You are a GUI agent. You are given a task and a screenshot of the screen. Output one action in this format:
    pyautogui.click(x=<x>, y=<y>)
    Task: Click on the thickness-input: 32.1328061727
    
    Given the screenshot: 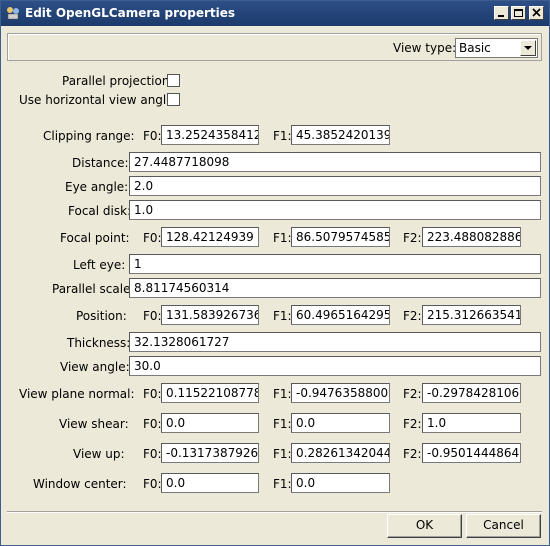 What is the action you would take?
    pyautogui.click(x=335, y=342)
    